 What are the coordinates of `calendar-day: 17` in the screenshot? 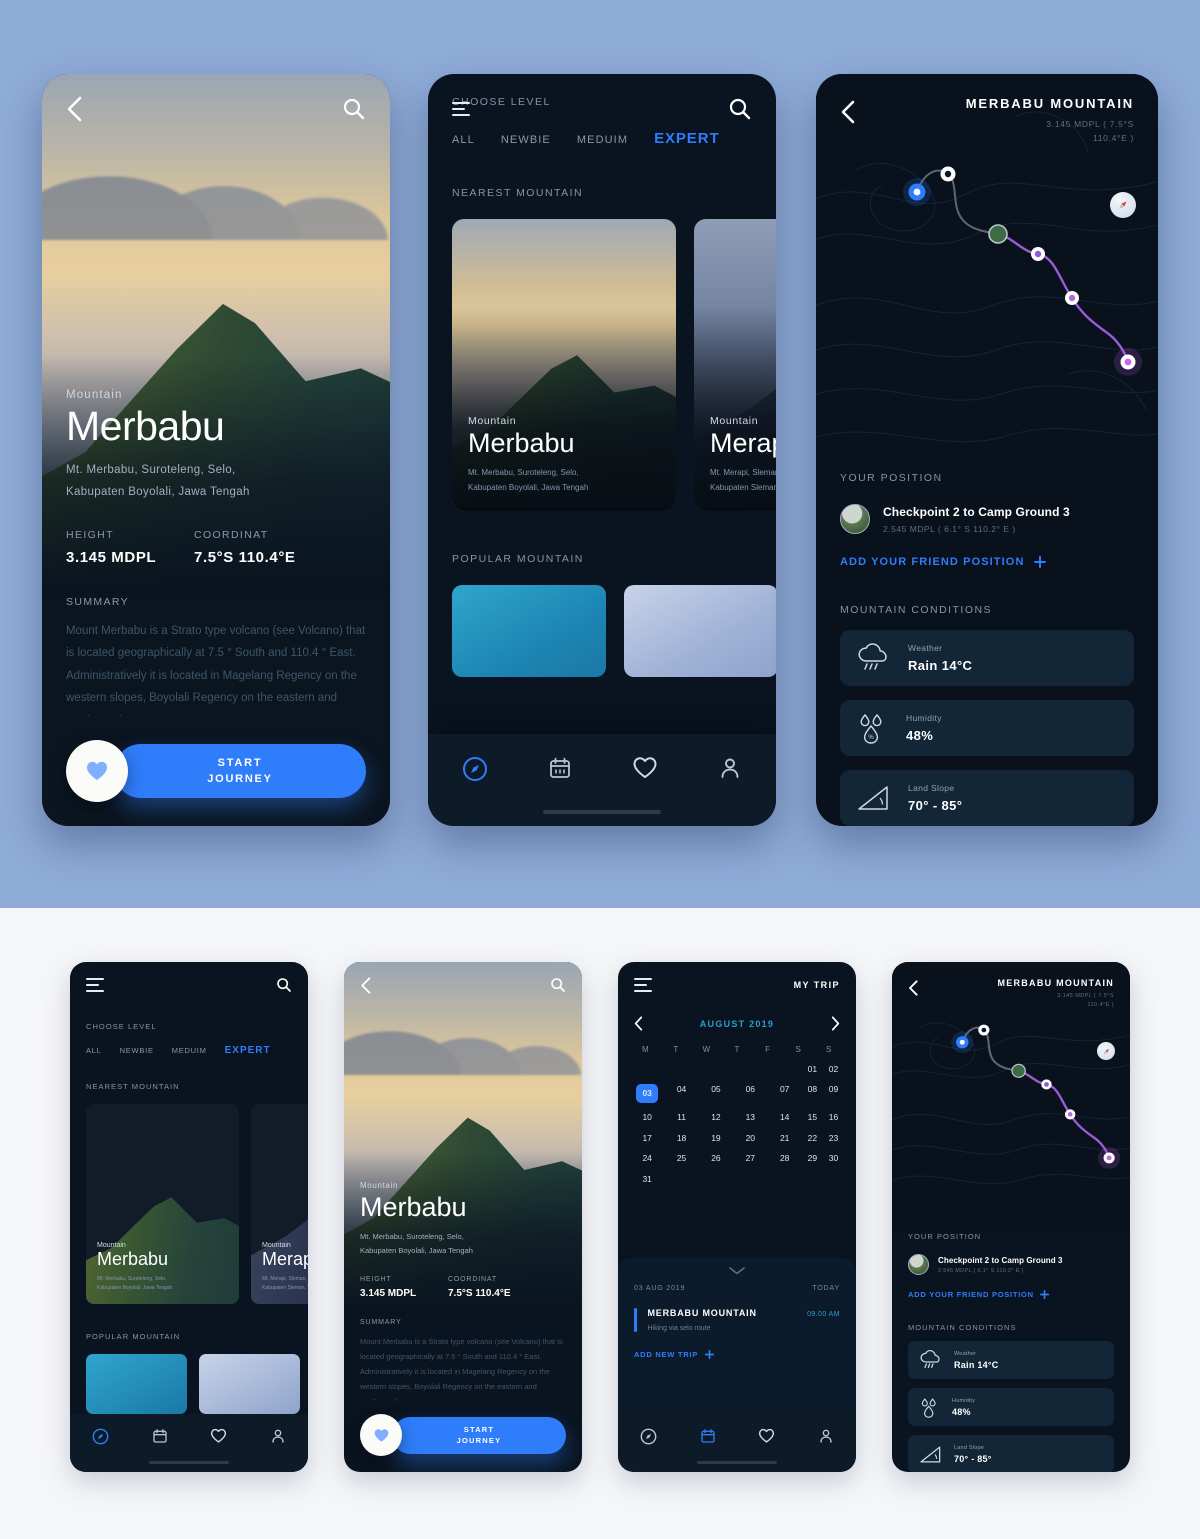 It's located at (647, 1138).